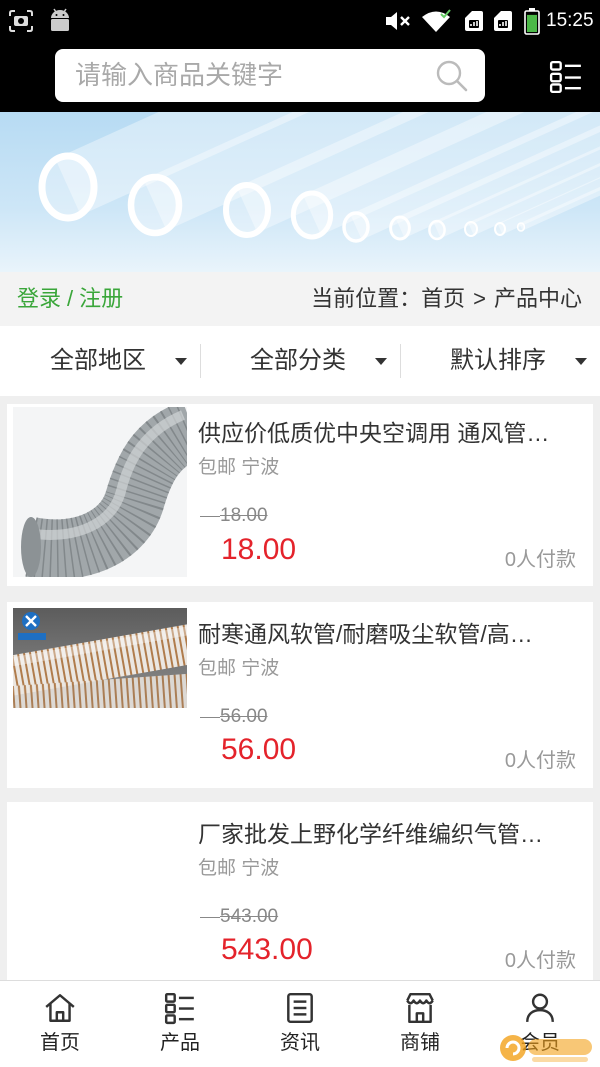 The width and height of the screenshot is (600, 1067). I want to click on filter-category: 全部分类, so click(300, 361).